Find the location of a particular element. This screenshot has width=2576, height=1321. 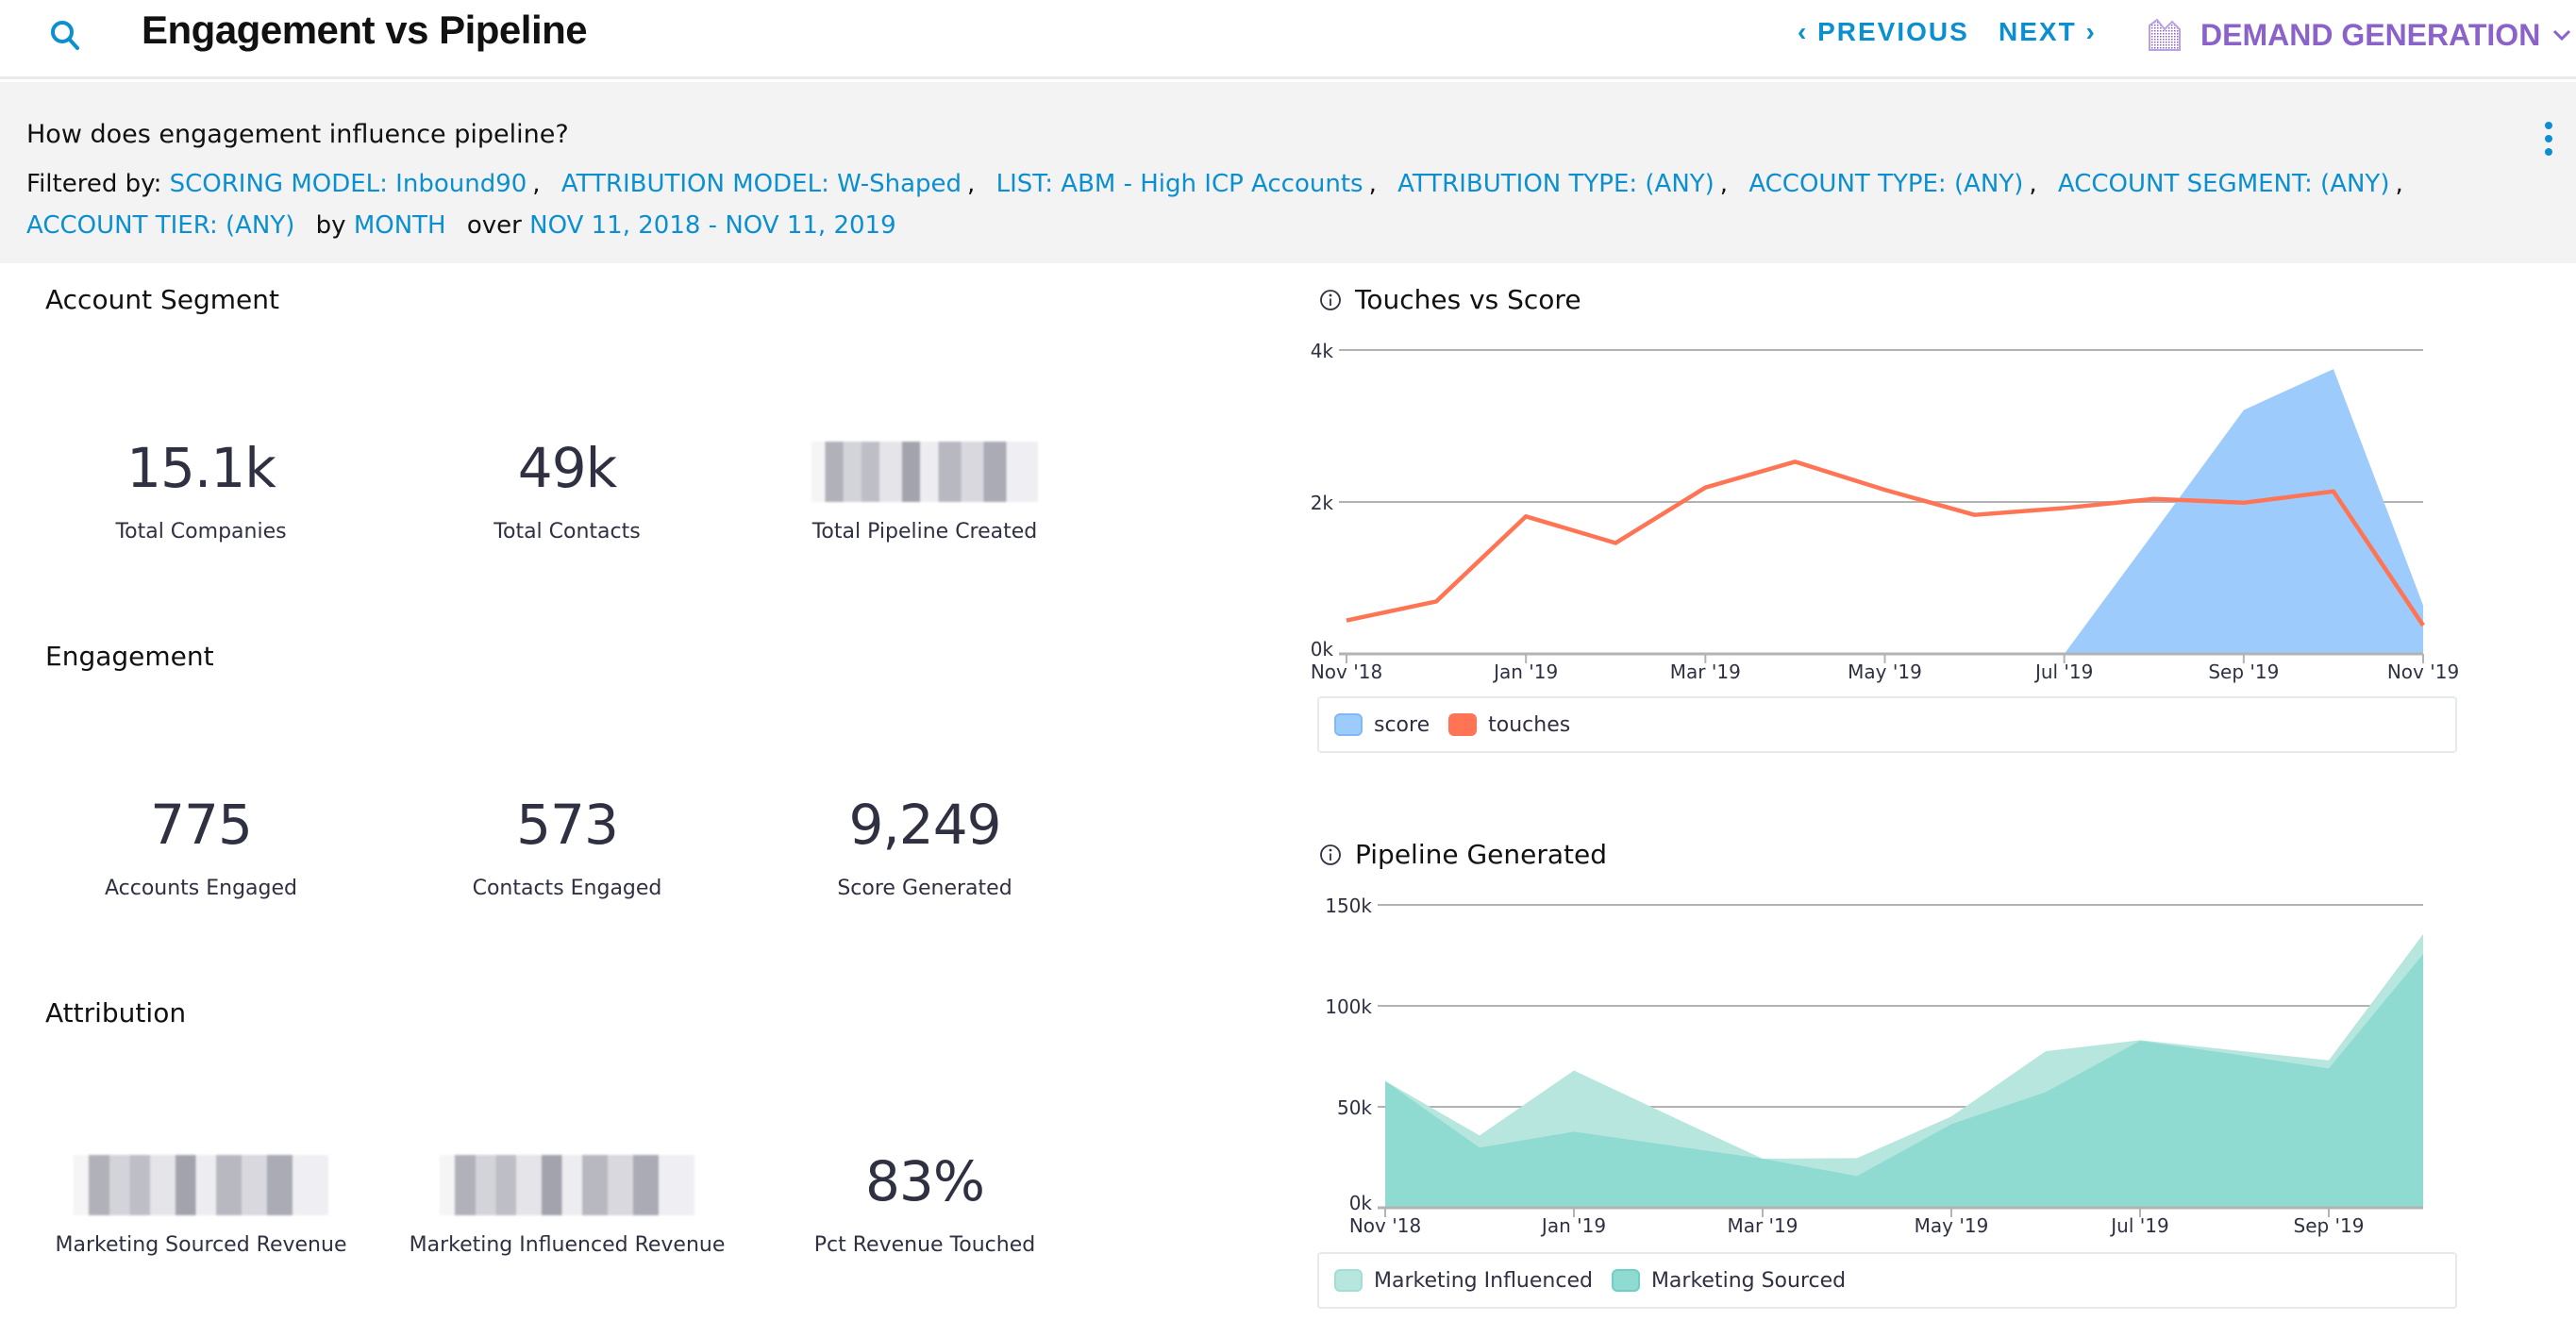

pipeline-series-marketing-sourced-area is located at coordinates (1904, 1081).